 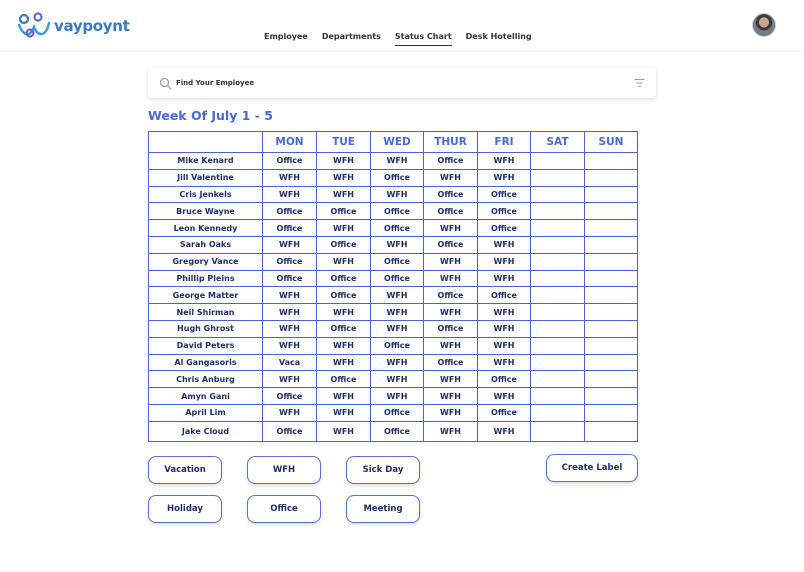 I want to click on filter-icon, so click(x=639, y=83).